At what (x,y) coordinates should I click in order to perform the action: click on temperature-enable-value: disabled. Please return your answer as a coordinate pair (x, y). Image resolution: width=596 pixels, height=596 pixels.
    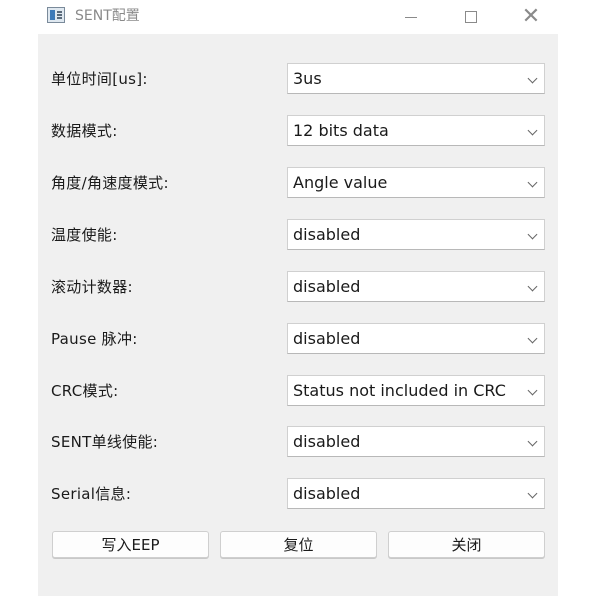
    Looking at the image, I should click on (327, 234).